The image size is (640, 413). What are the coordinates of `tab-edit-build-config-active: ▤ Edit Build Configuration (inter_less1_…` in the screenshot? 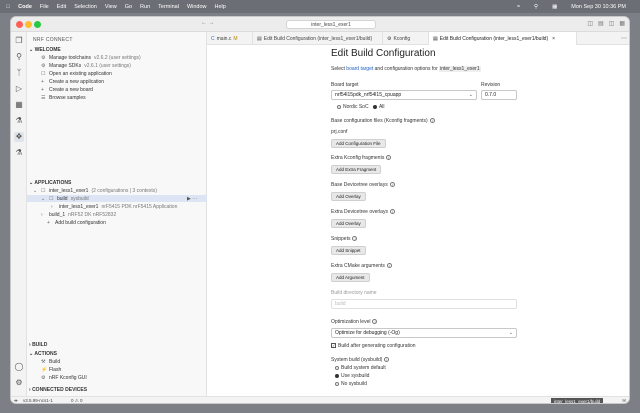 It's located at (503, 38).